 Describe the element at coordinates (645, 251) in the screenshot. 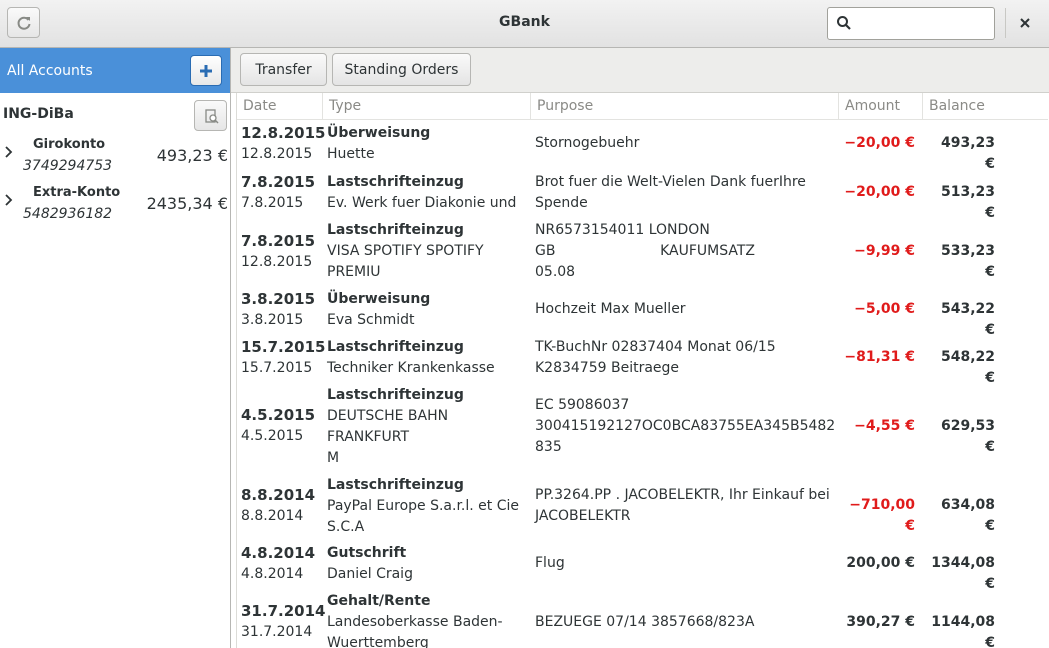

I see `purpose-cell: NR6573154011 LONDON GB KAUFUMSATZ 05.08` at that location.